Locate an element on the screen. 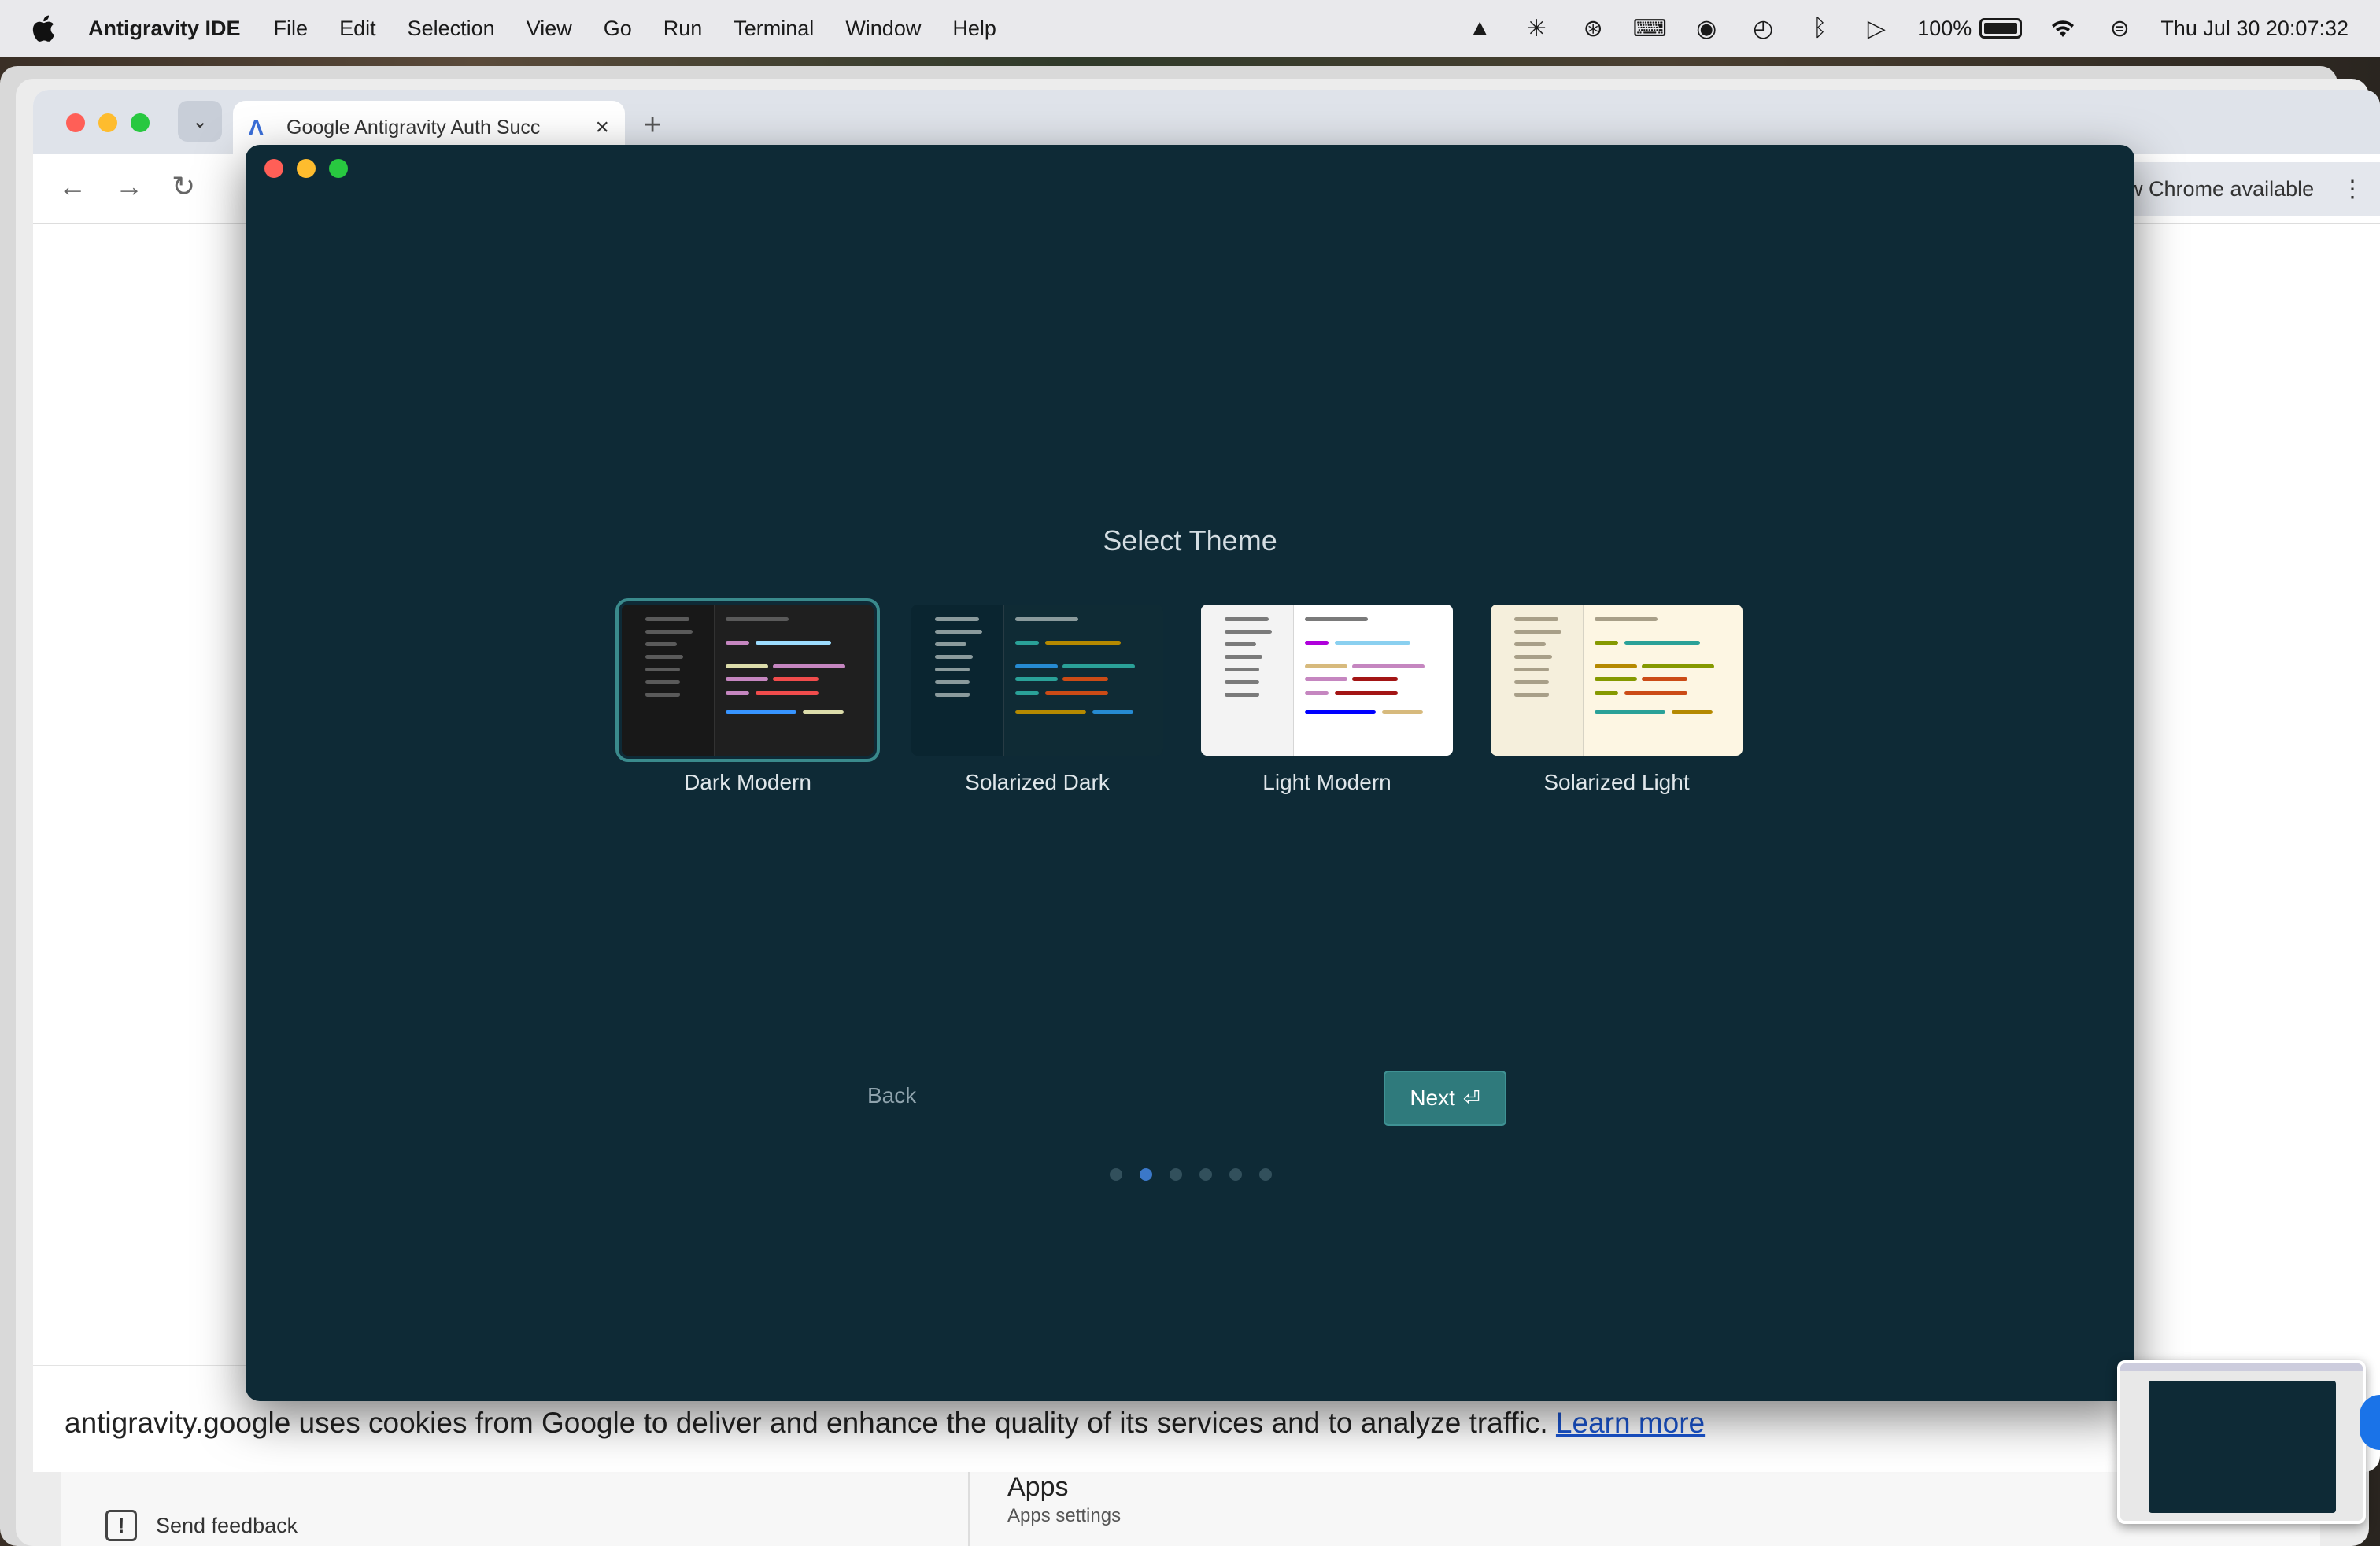 This screenshot has width=2380, height=1546. battery-indicator: 100% is located at coordinates (1970, 28).